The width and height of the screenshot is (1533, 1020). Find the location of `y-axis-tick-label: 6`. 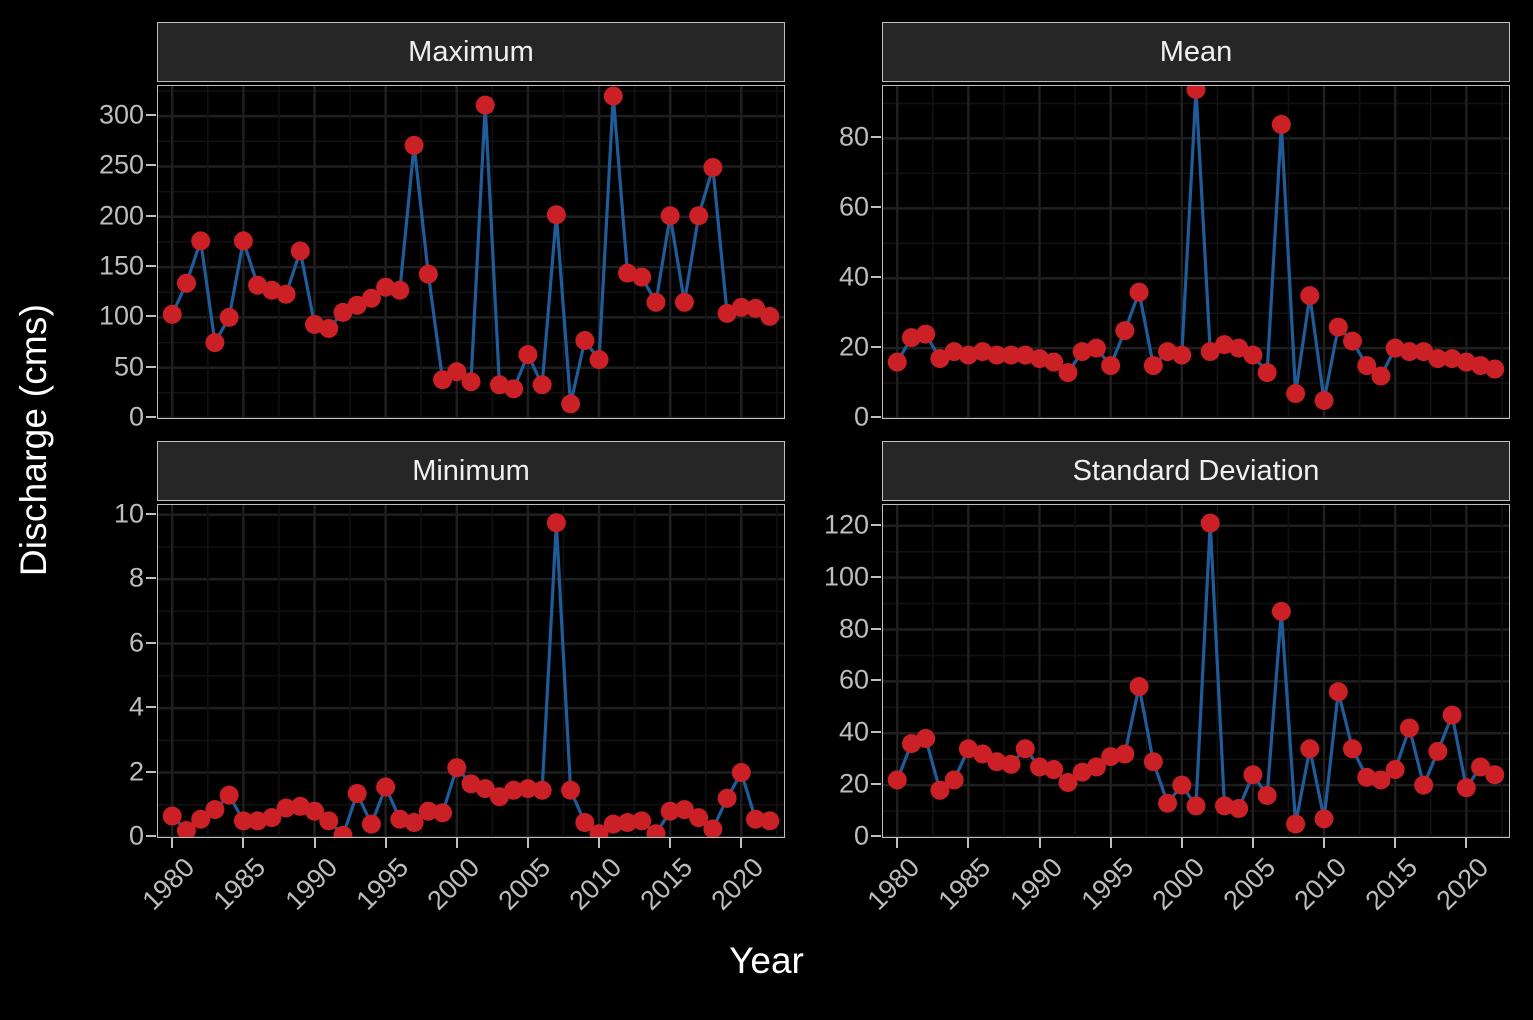

y-axis-tick-label: 6 is located at coordinates (136, 642).